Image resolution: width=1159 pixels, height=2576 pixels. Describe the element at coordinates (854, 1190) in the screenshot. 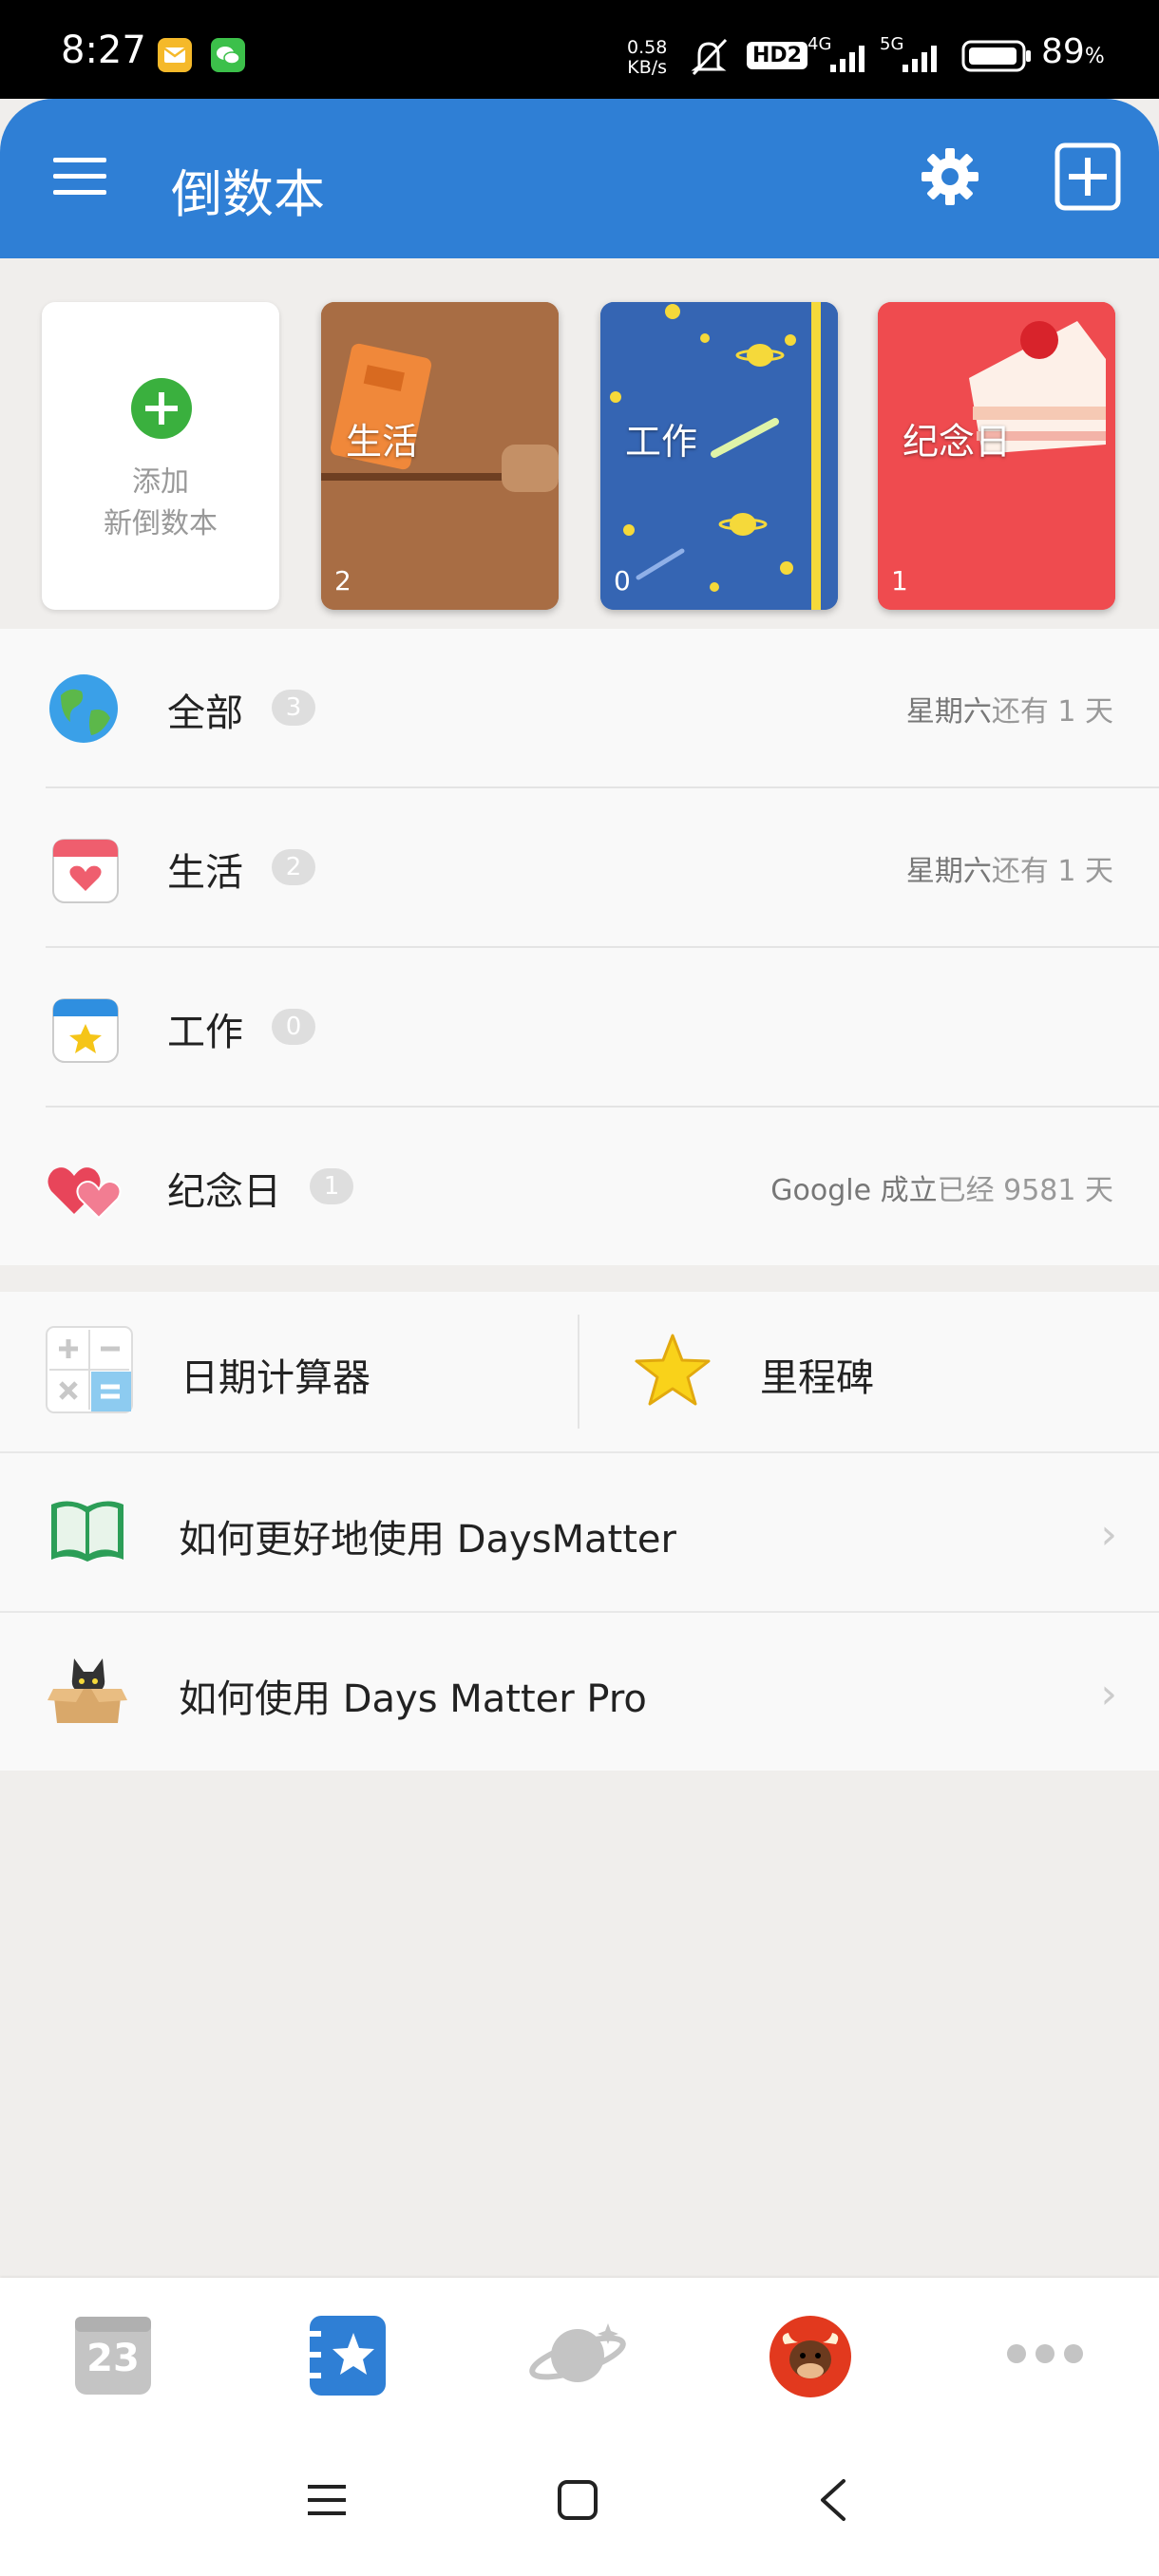

I see `info-event: Google 成立` at that location.